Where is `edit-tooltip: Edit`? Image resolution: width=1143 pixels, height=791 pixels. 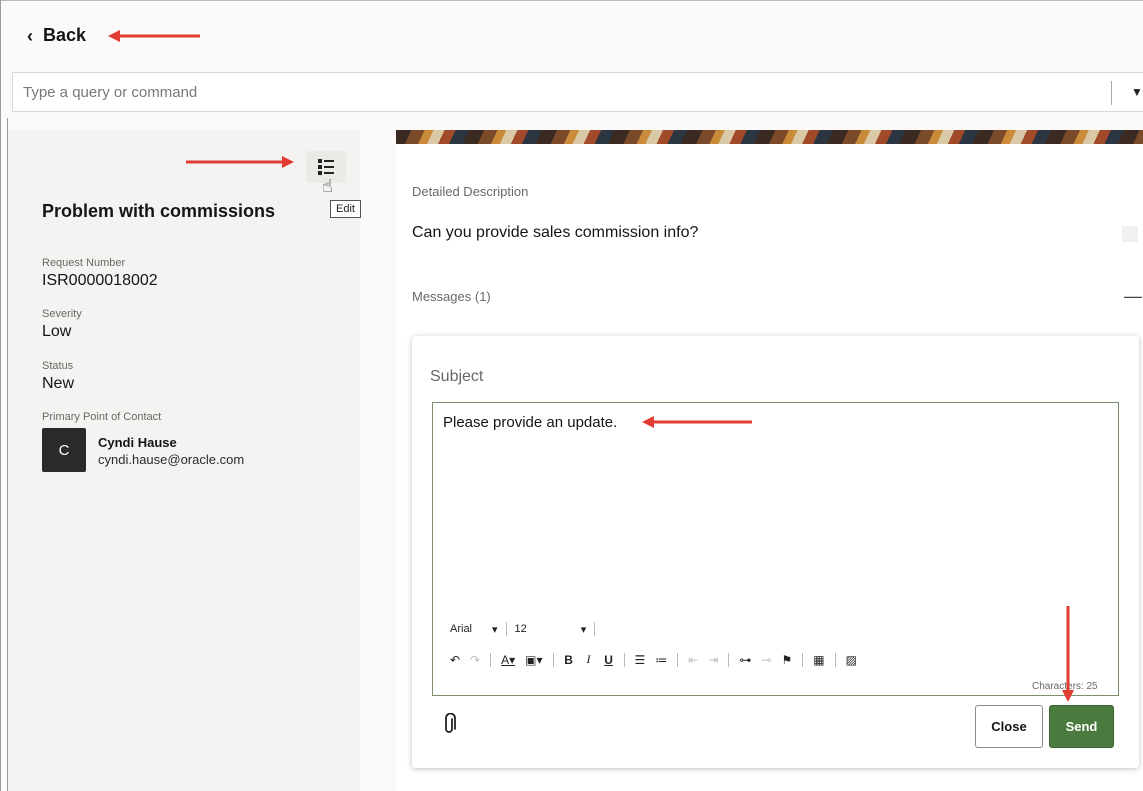 edit-tooltip: Edit is located at coordinates (345, 209).